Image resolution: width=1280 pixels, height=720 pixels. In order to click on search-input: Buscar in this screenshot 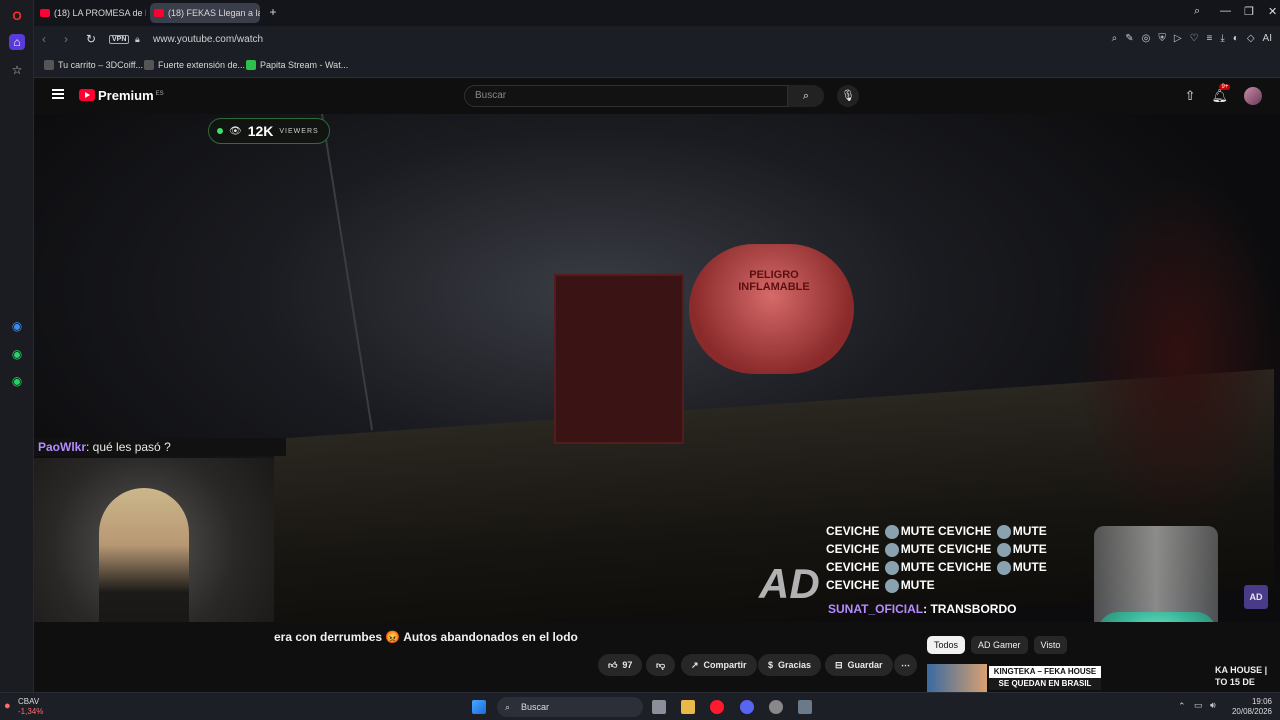, I will do `click(626, 96)`.